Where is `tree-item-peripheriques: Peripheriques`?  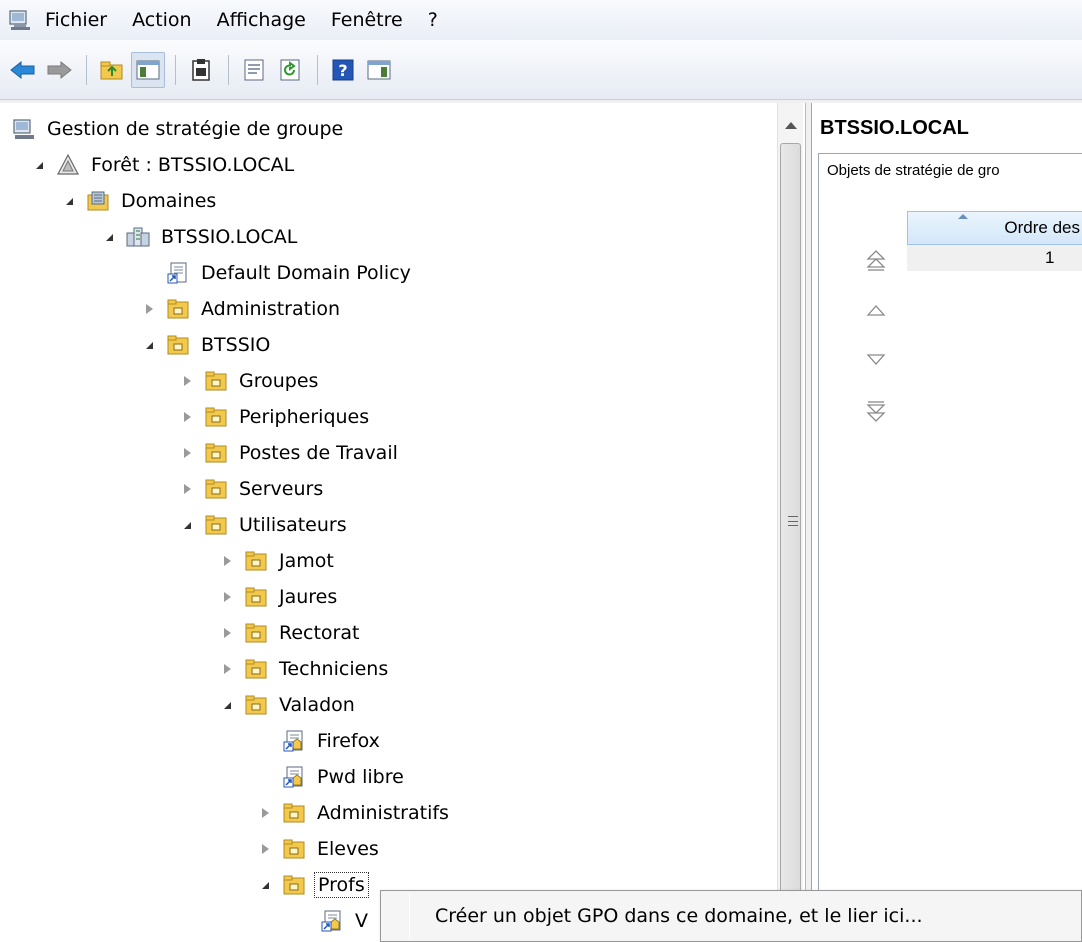
tree-item-peripheriques: Peripheriques is located at coordinates (276, 417).